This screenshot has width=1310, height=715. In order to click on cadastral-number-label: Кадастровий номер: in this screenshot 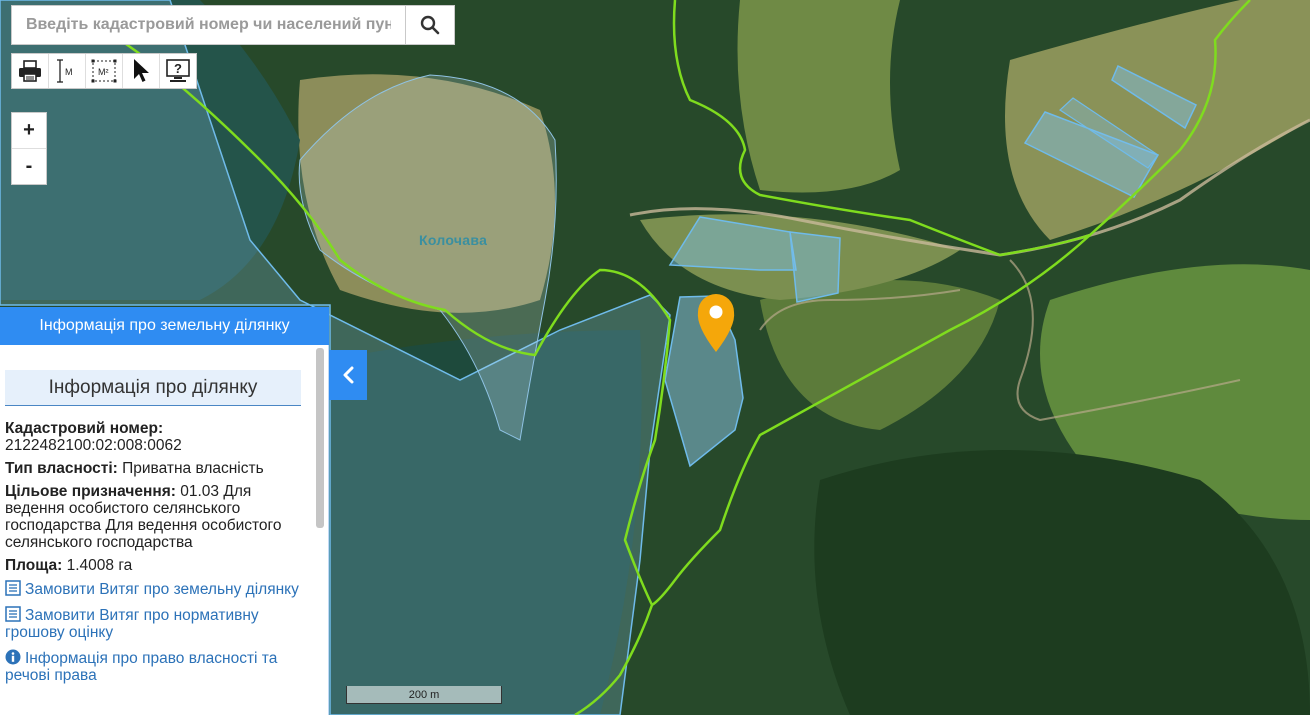, I will do `click(84, 428)`.